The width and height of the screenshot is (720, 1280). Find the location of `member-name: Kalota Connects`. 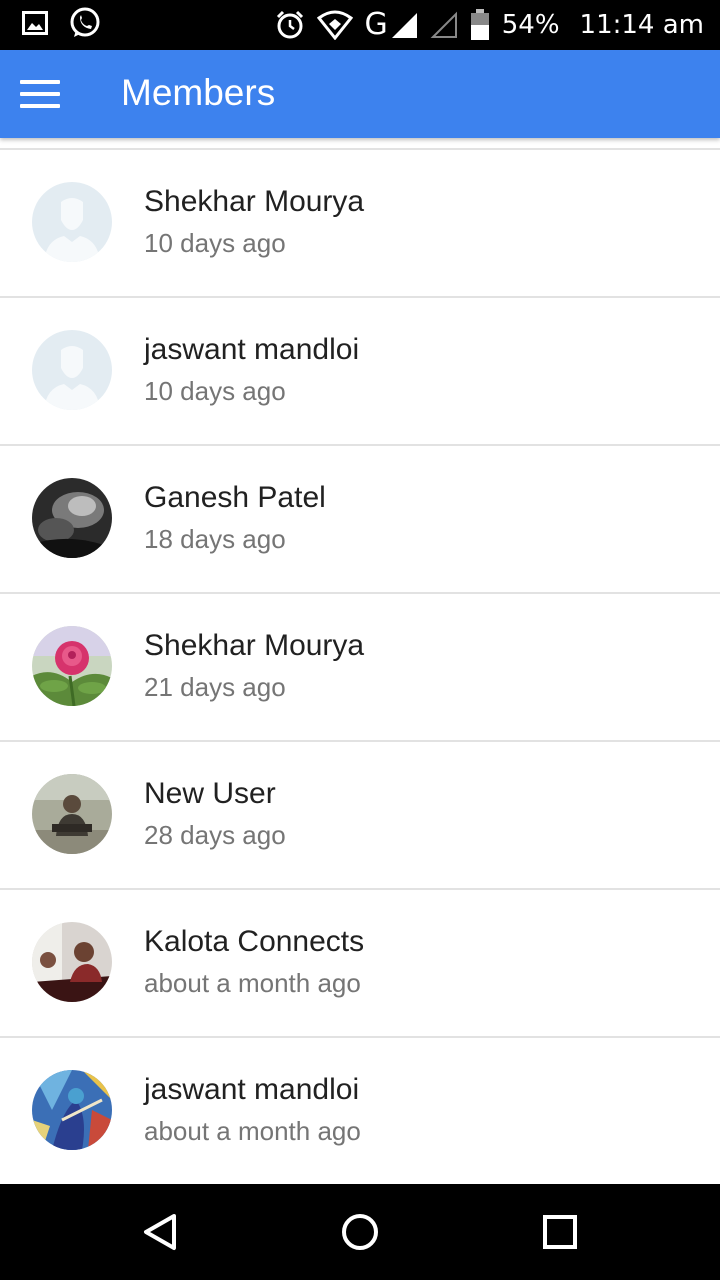

member-name: Kalota Connects is located at coordinates (254, 941).